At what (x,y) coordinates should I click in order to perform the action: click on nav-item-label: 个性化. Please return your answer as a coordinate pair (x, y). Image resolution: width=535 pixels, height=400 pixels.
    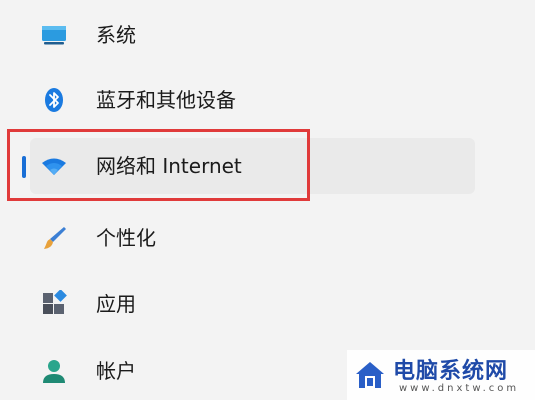
    Looking at the image, I should click on (126, 238).